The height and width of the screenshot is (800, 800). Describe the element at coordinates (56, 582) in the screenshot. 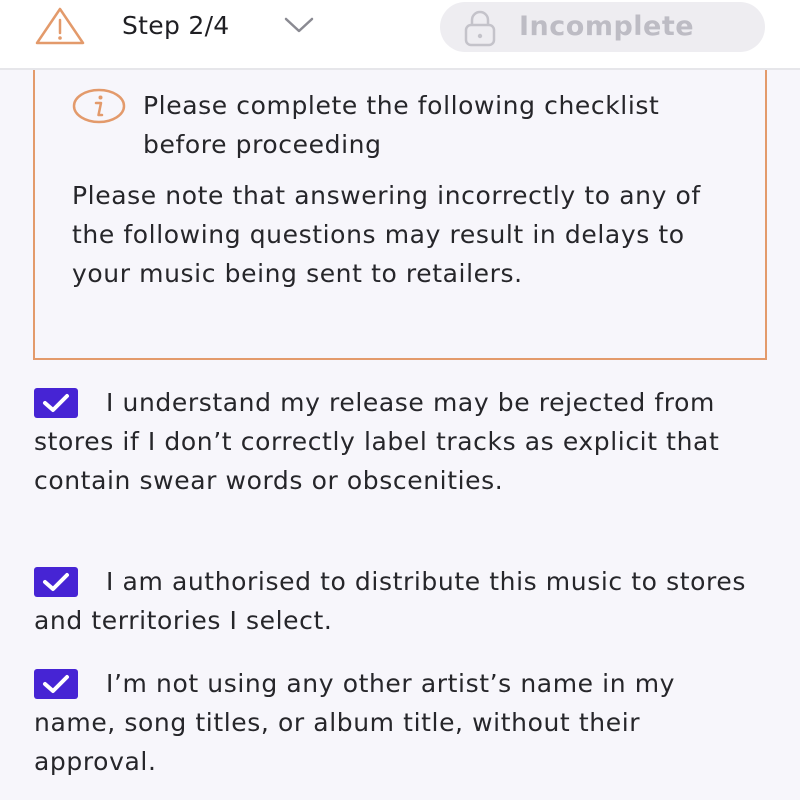

I see `authorised-checkbox` at that location.